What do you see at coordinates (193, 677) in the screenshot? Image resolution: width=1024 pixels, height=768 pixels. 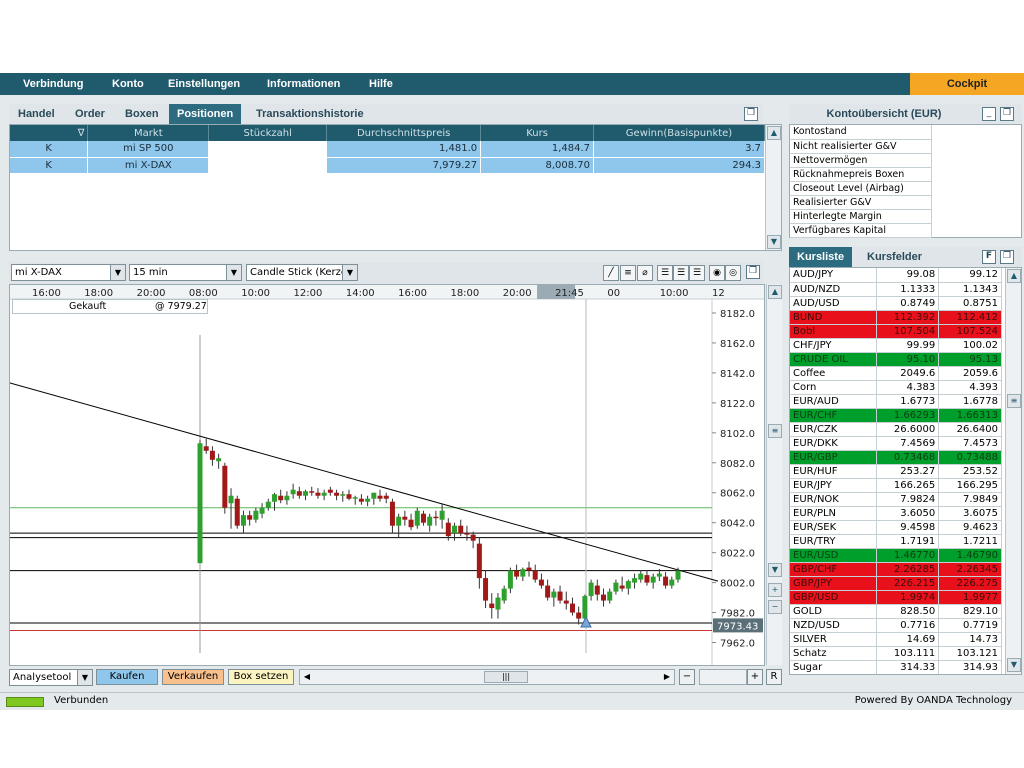 I see `verkaufen-button: Verkaufen` at bounding box center [193, 677].